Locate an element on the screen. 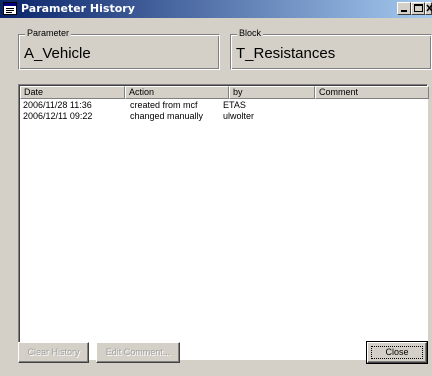  column-header-comment: Comment is located at coordinates (372, 92).